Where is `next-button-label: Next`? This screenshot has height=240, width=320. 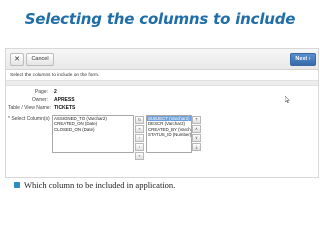
next-button-label: Next is located at coordinates (301, 59).